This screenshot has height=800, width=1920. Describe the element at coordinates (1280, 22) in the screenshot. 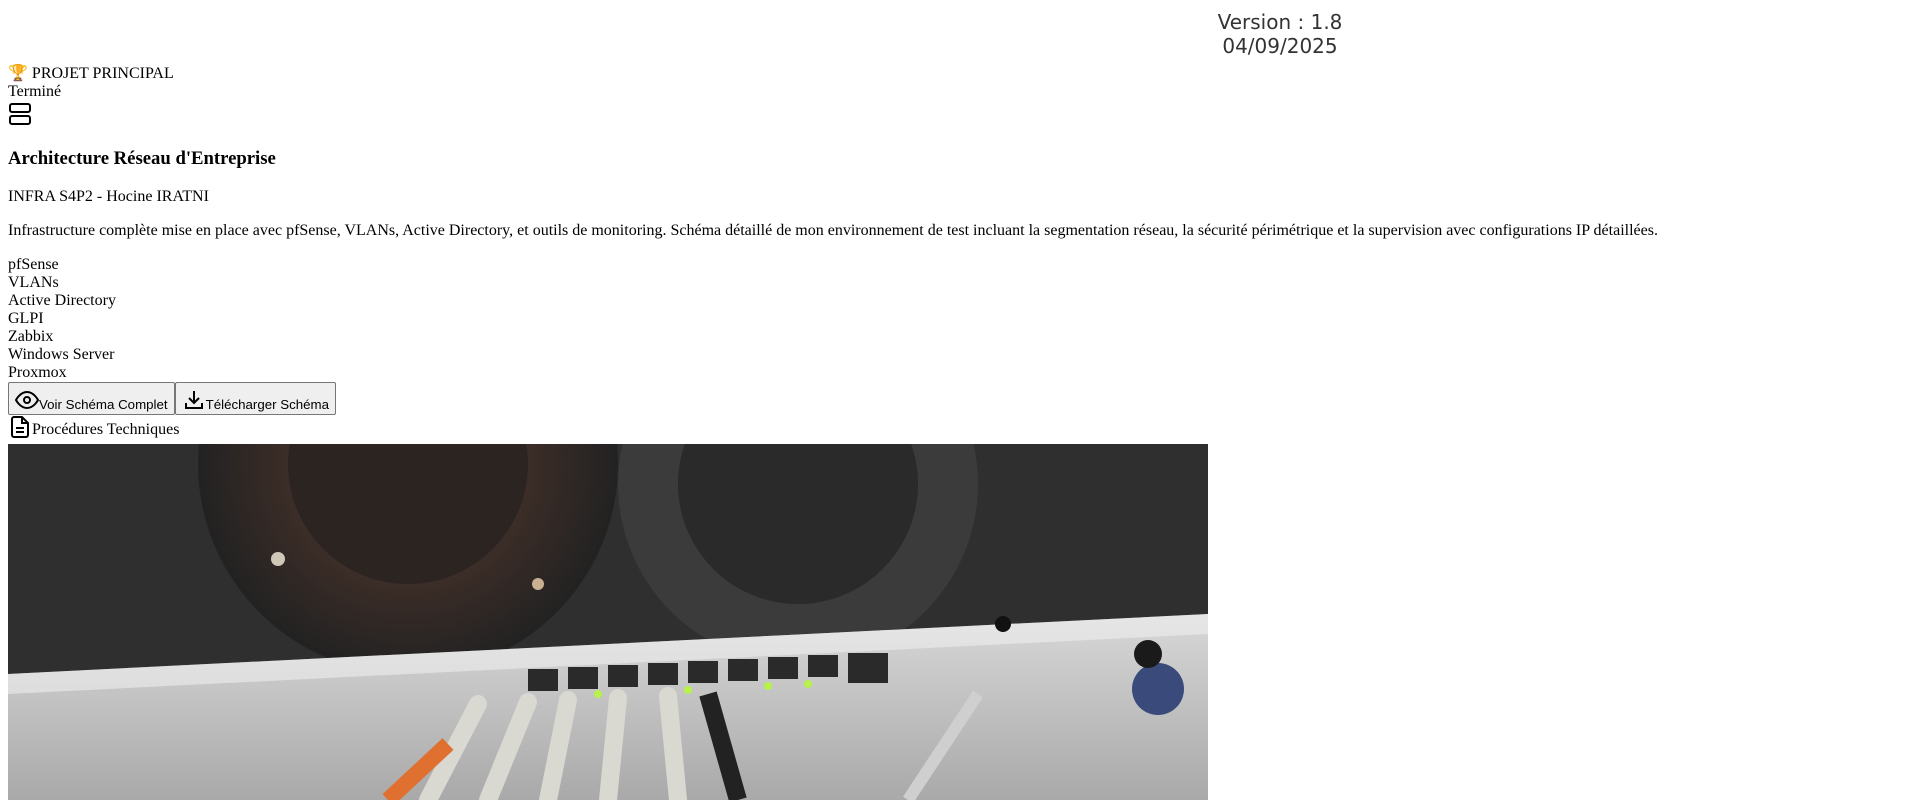

I see `version-label: Version : 1.8` at that location.